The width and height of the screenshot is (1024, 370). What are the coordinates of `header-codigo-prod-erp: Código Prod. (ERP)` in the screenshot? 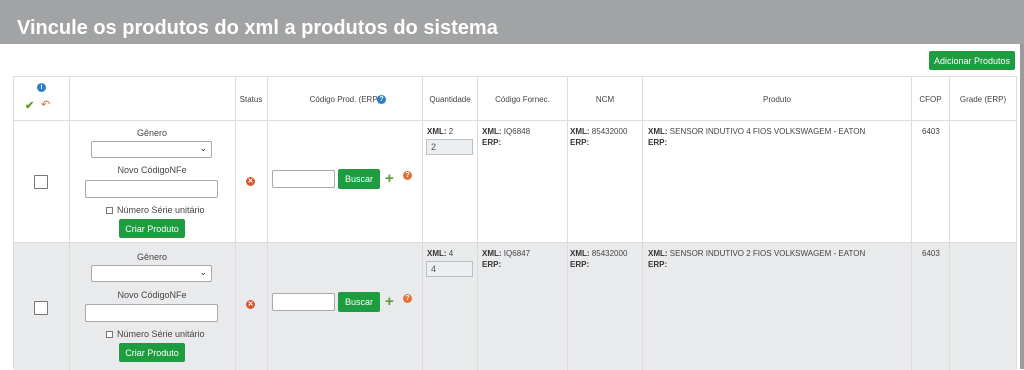 It's located at (345, 99).